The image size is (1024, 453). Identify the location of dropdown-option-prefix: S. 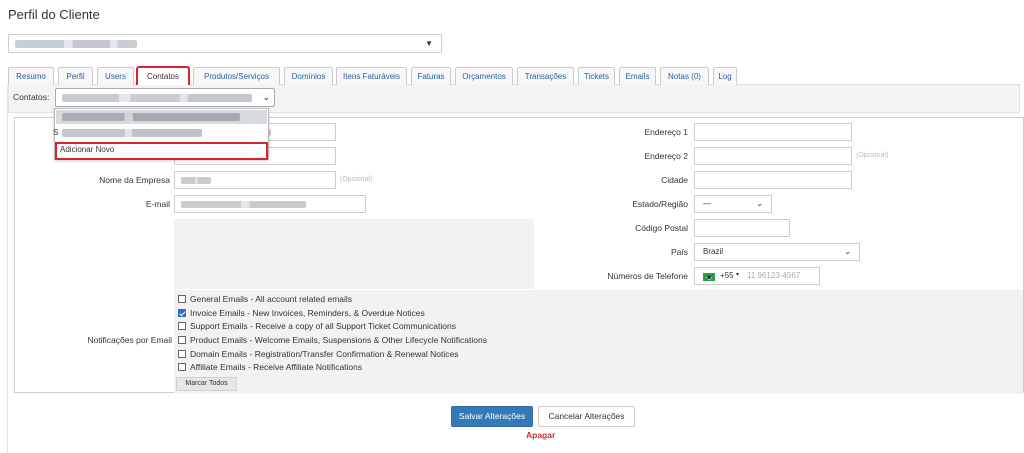
(56, 132).